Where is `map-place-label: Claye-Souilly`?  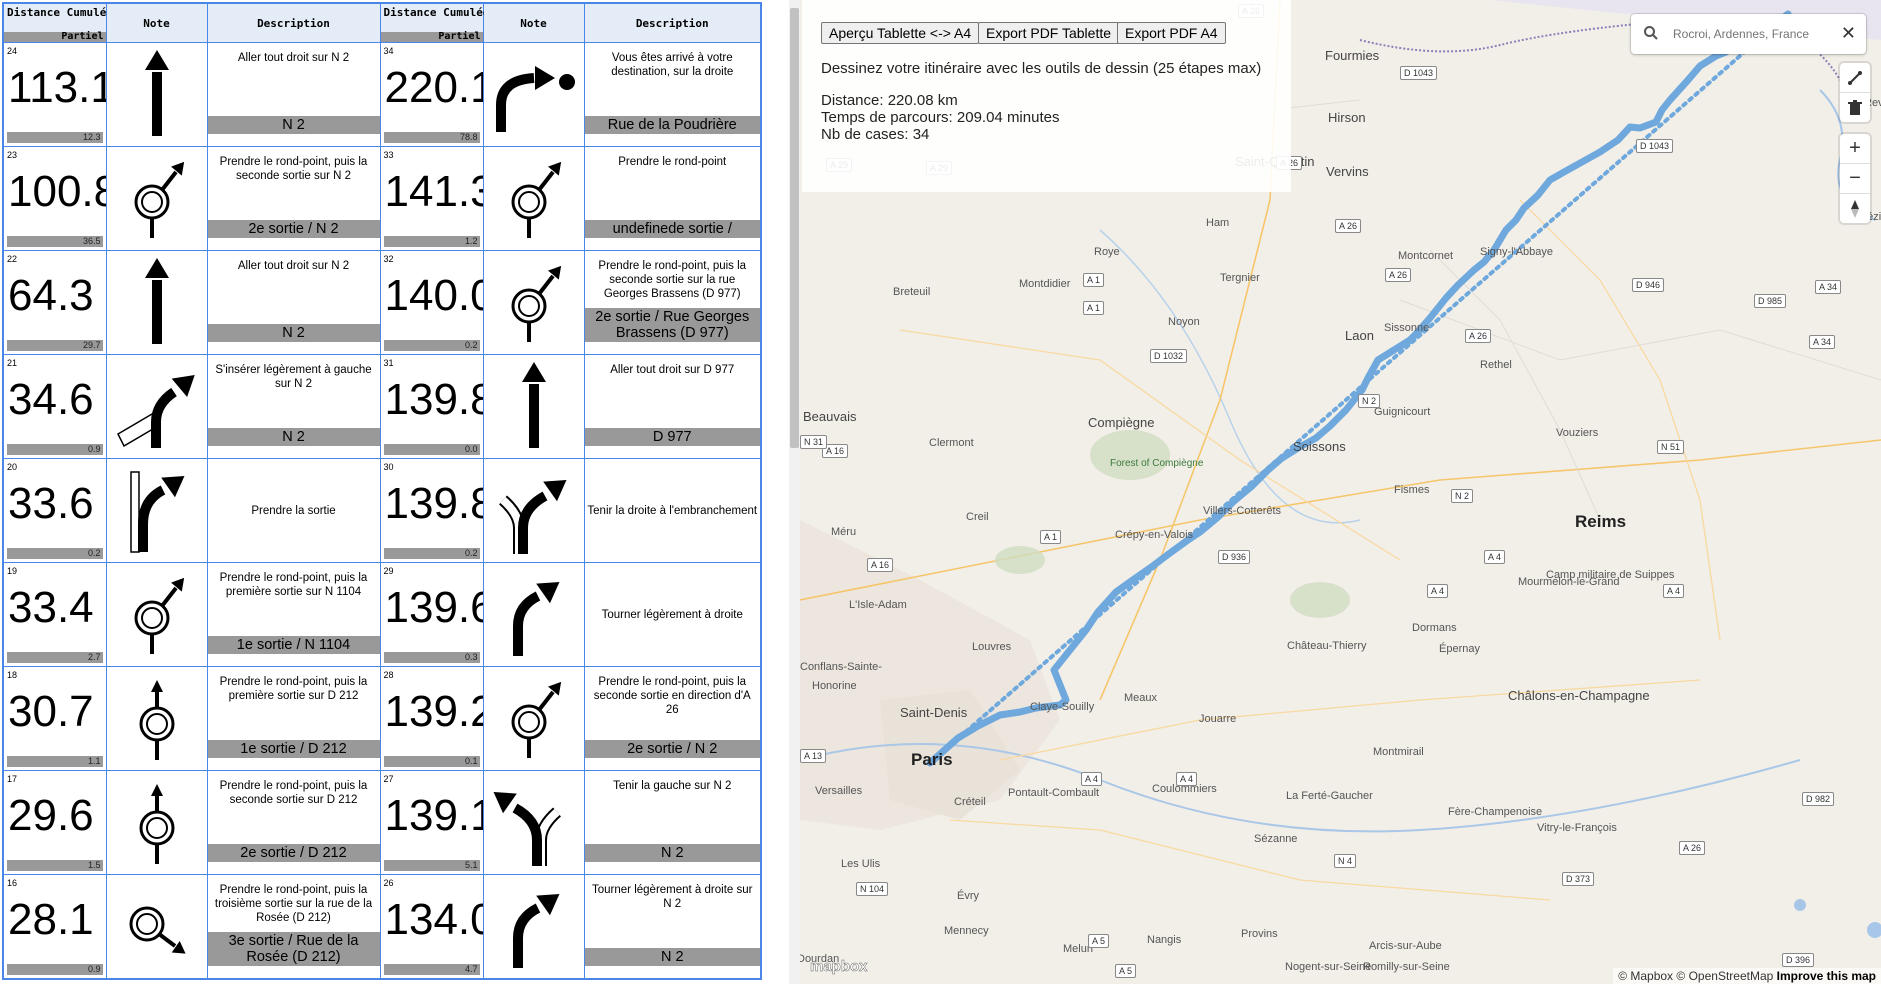 map-place-label: Claye-Souilly is located at coordinates (1062, 707).